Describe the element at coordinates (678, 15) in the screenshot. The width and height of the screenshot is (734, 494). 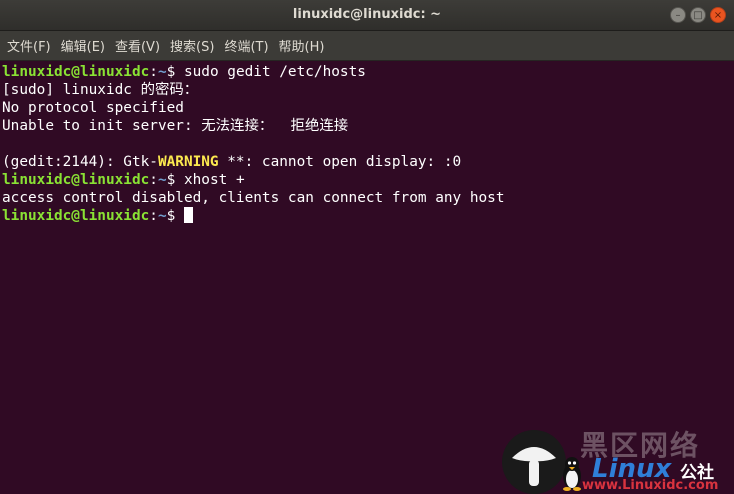
I see `minimize-button: –` at that location.